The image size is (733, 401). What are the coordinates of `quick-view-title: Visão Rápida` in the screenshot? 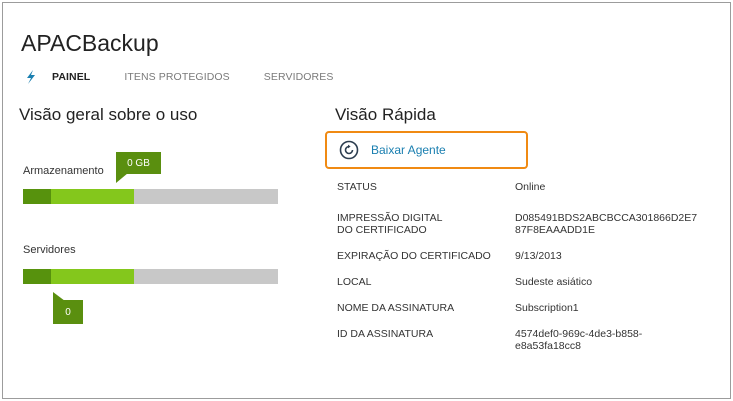 It's located at (385, 114).